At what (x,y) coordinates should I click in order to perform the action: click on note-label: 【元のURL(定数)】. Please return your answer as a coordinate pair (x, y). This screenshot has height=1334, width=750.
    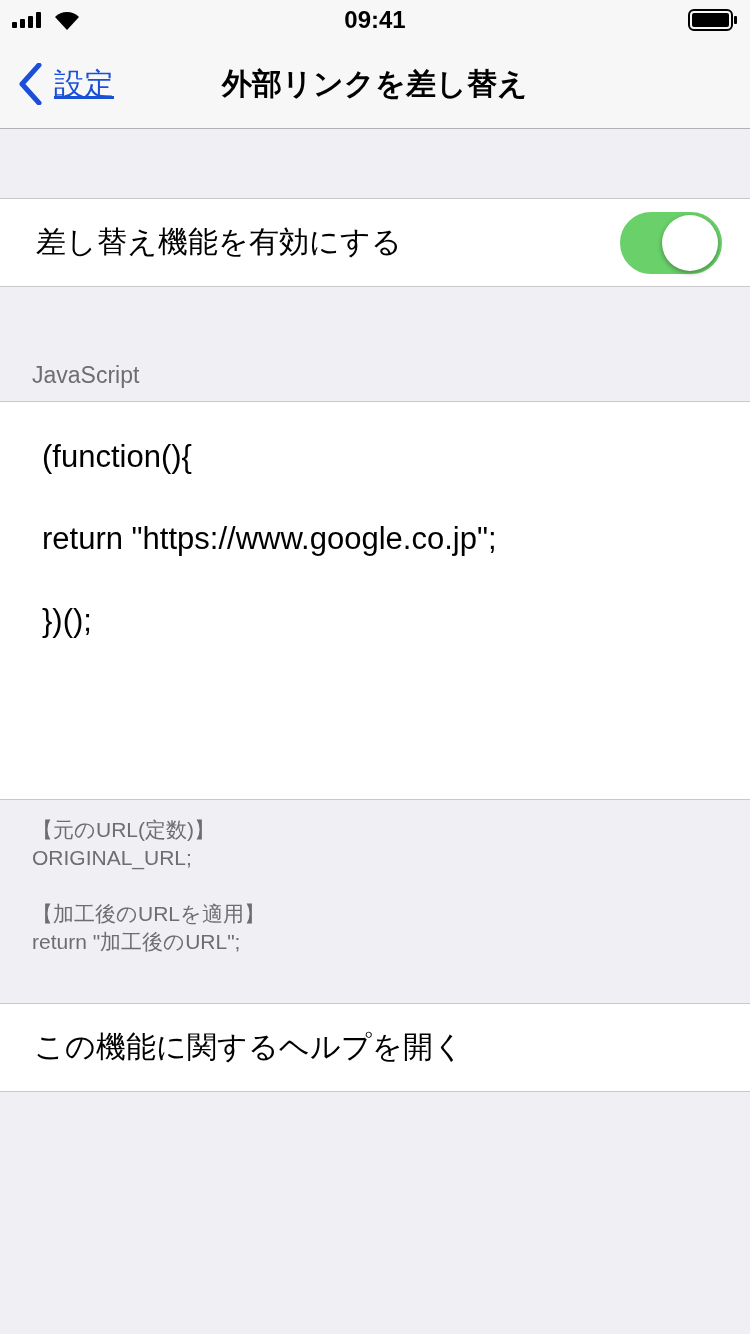
    Looking at the image, I should click on (124, 830).